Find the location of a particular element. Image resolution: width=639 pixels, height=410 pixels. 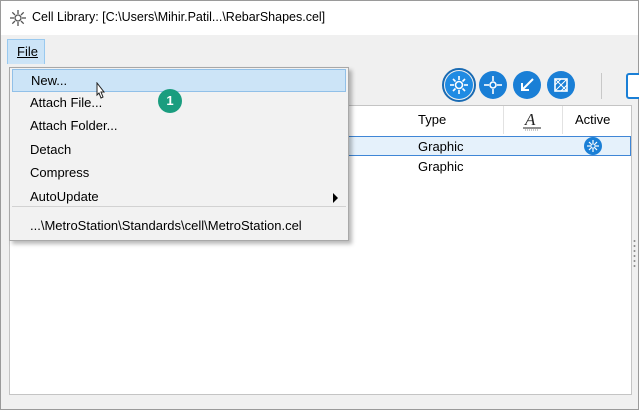

file-menu-label: File is located at coordinates (27, 51).